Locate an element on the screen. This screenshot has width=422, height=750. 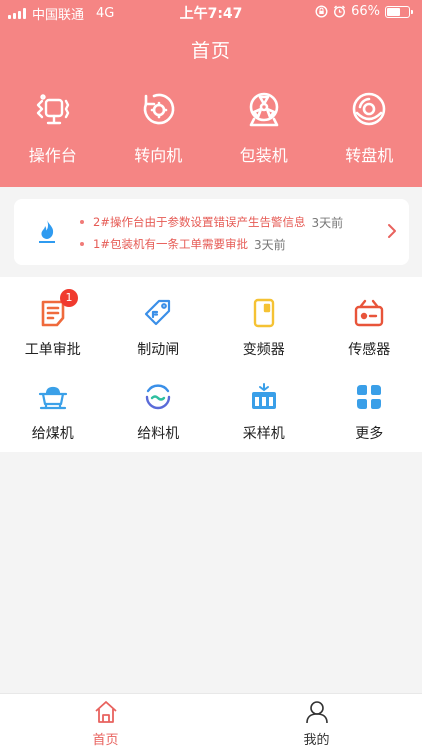
flame-icon is located at coordinates (47, 234).